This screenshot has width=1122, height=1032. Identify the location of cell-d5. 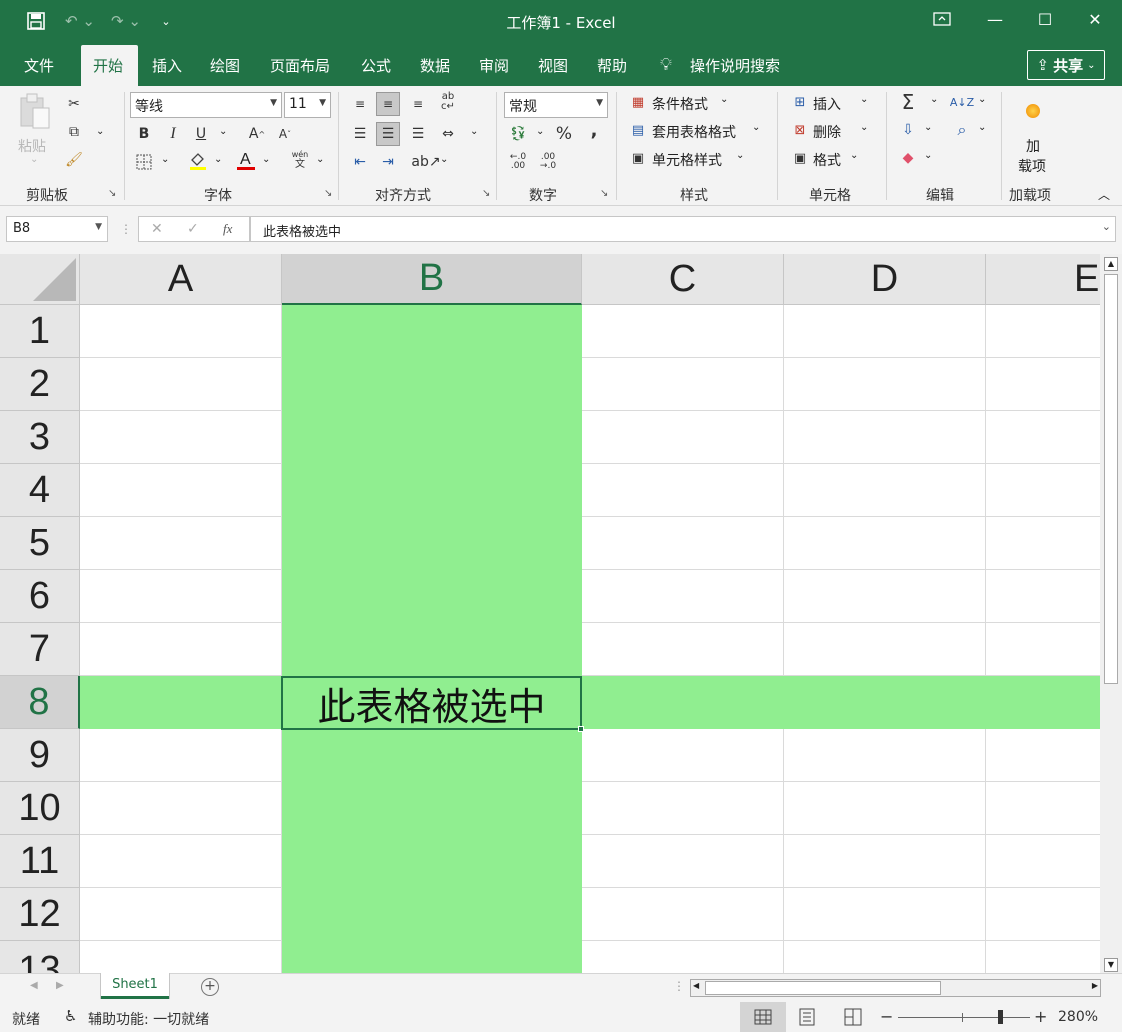
(885, 543).